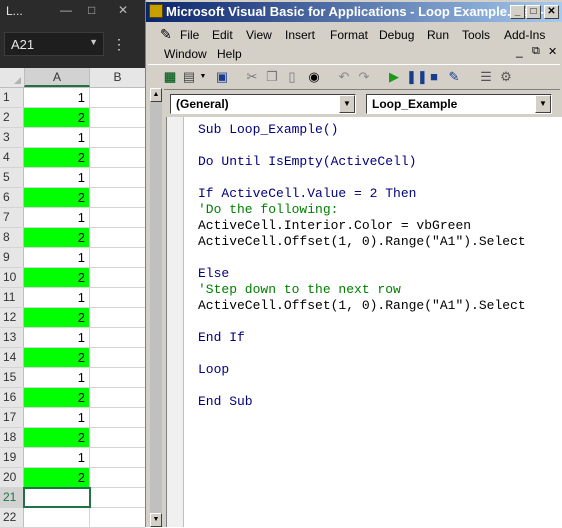 The image size is (562, 528). What do you see at coordinates (272, 77) in the screenshot?
I see `copy-icon: ❐` at bounding box center [272, 77].